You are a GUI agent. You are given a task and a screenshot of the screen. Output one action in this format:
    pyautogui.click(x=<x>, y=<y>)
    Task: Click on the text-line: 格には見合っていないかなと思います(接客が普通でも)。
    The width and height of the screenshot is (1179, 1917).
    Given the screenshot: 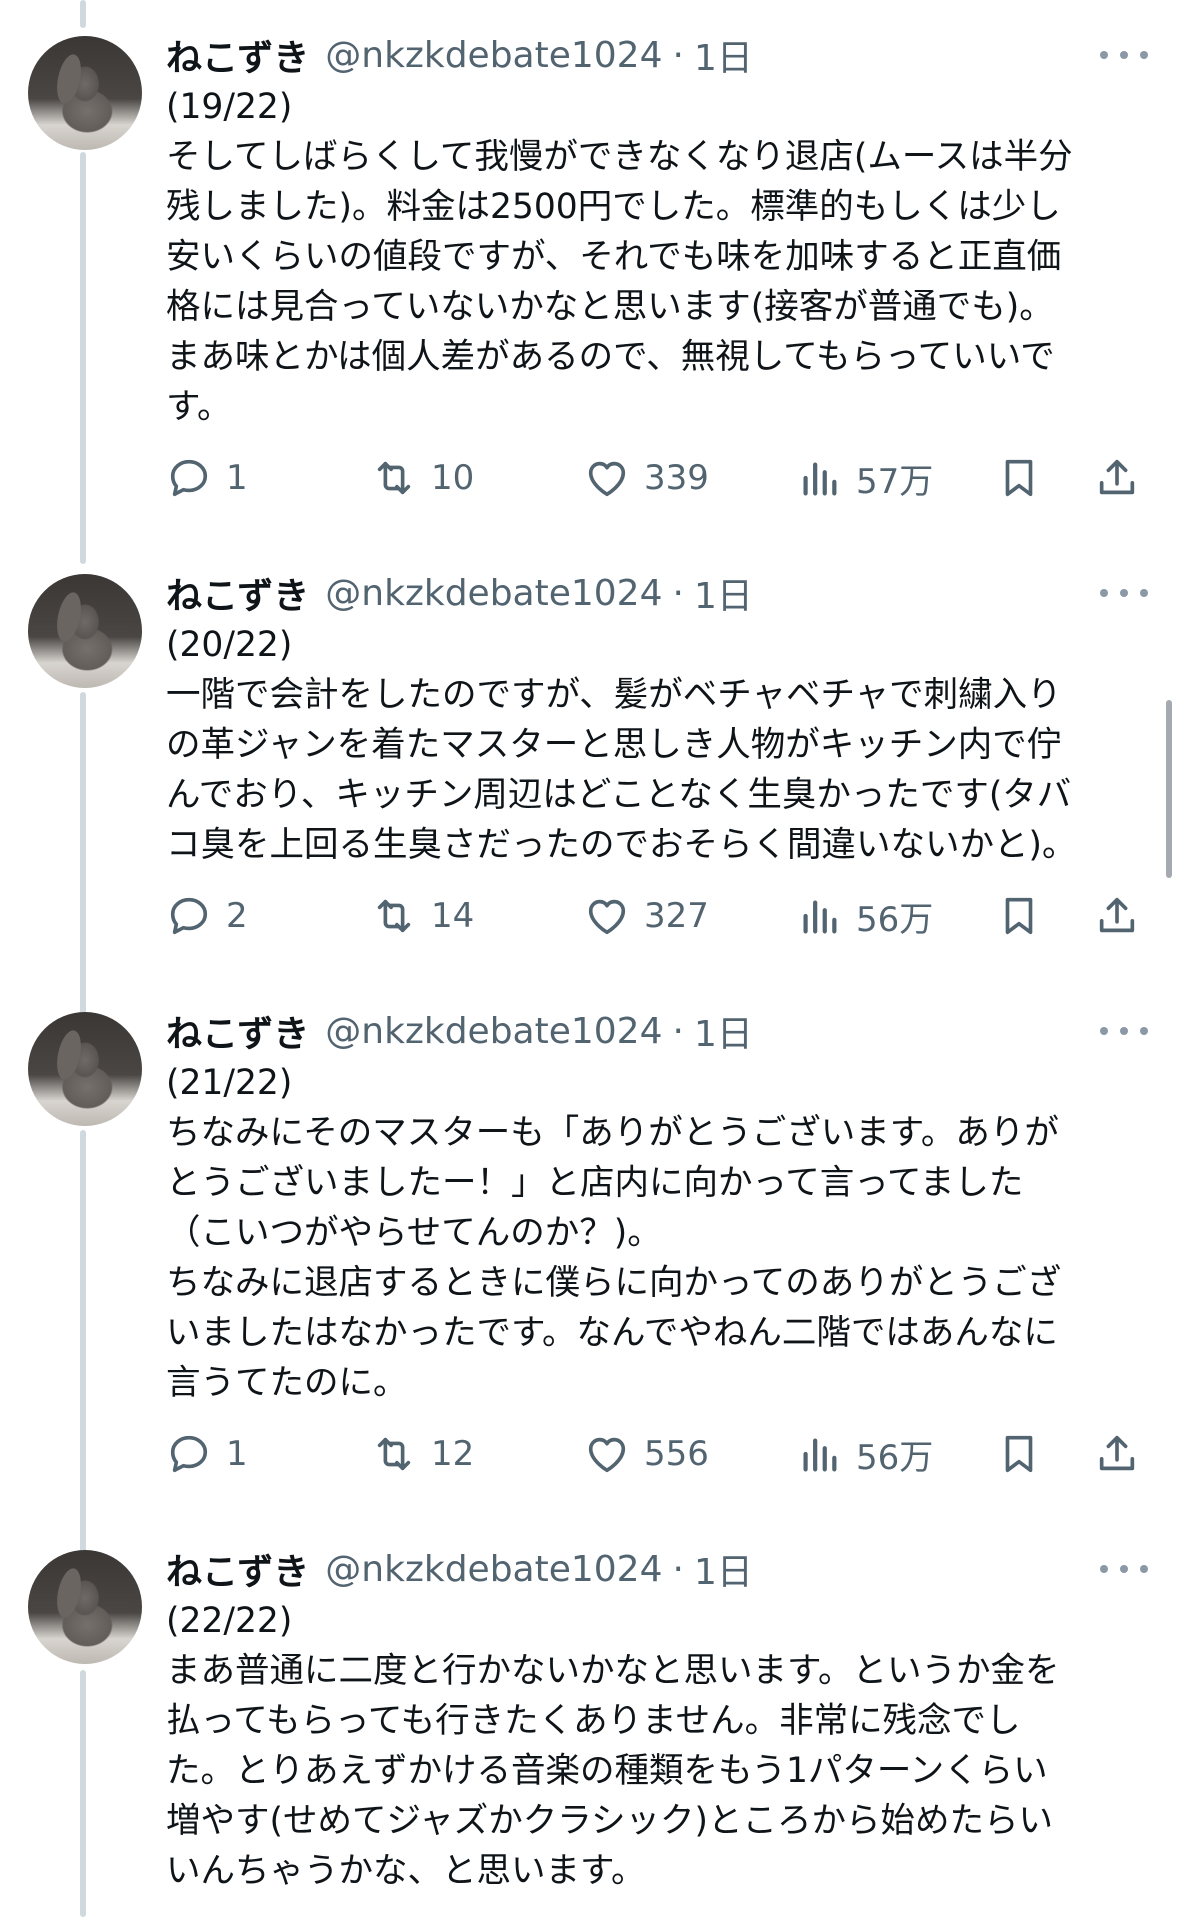 What is the action you would take?
    pyautogui.click(x=610, y=307)
    